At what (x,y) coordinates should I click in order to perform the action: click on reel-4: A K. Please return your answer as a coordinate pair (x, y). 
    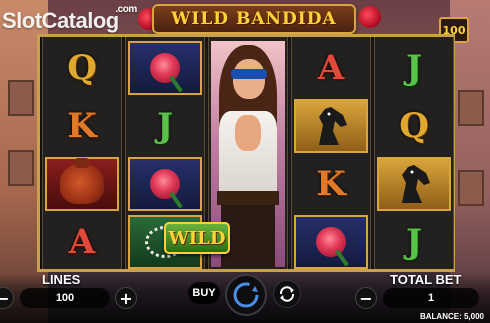
    Looking at the image, I should click on (331, 153).